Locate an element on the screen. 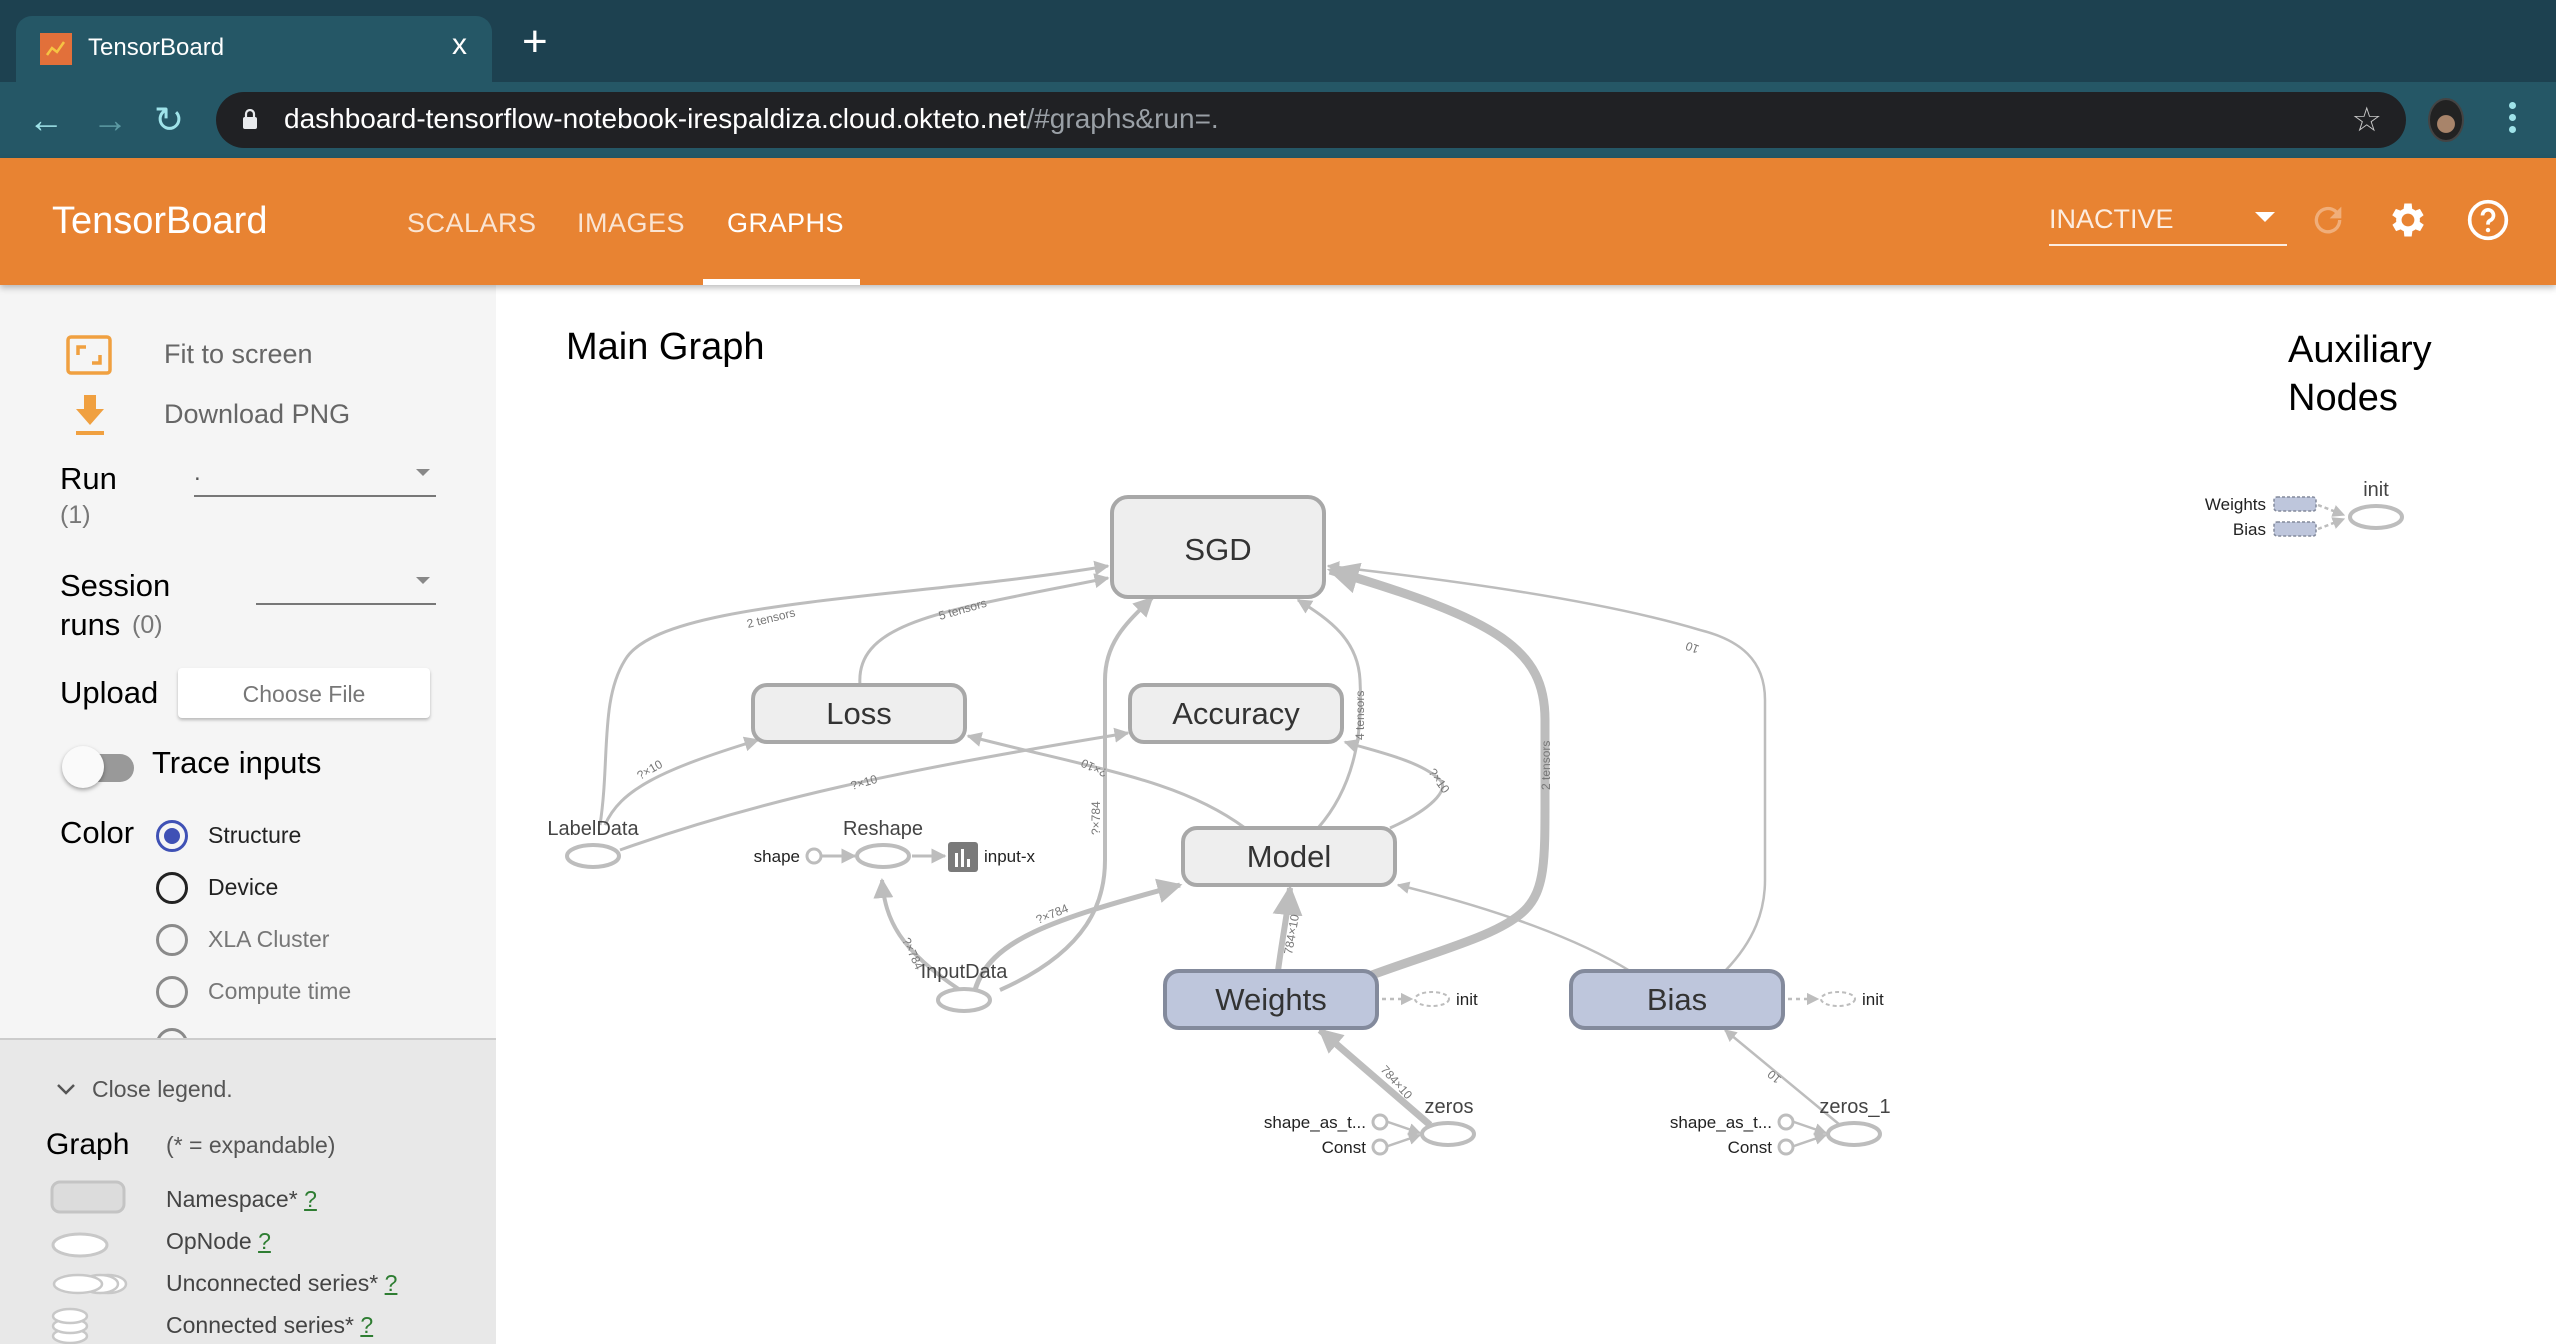 This screenshot has width=2556, height=1344. session-runs-label: Session is located at coordinates (115, 585).